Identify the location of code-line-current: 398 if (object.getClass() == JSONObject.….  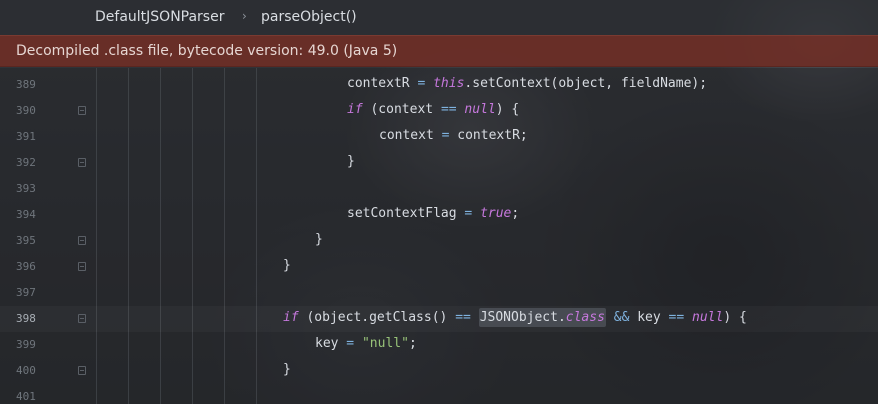
(439, 319).